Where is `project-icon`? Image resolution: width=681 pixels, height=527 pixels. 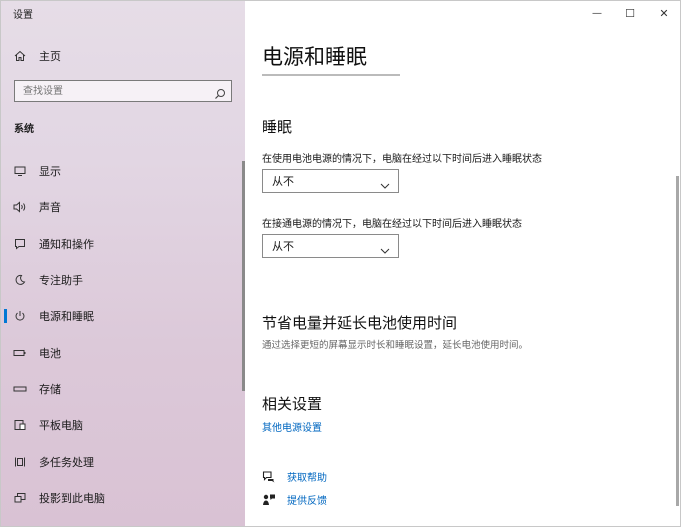 project-icon is located at coordinates (20, 498).